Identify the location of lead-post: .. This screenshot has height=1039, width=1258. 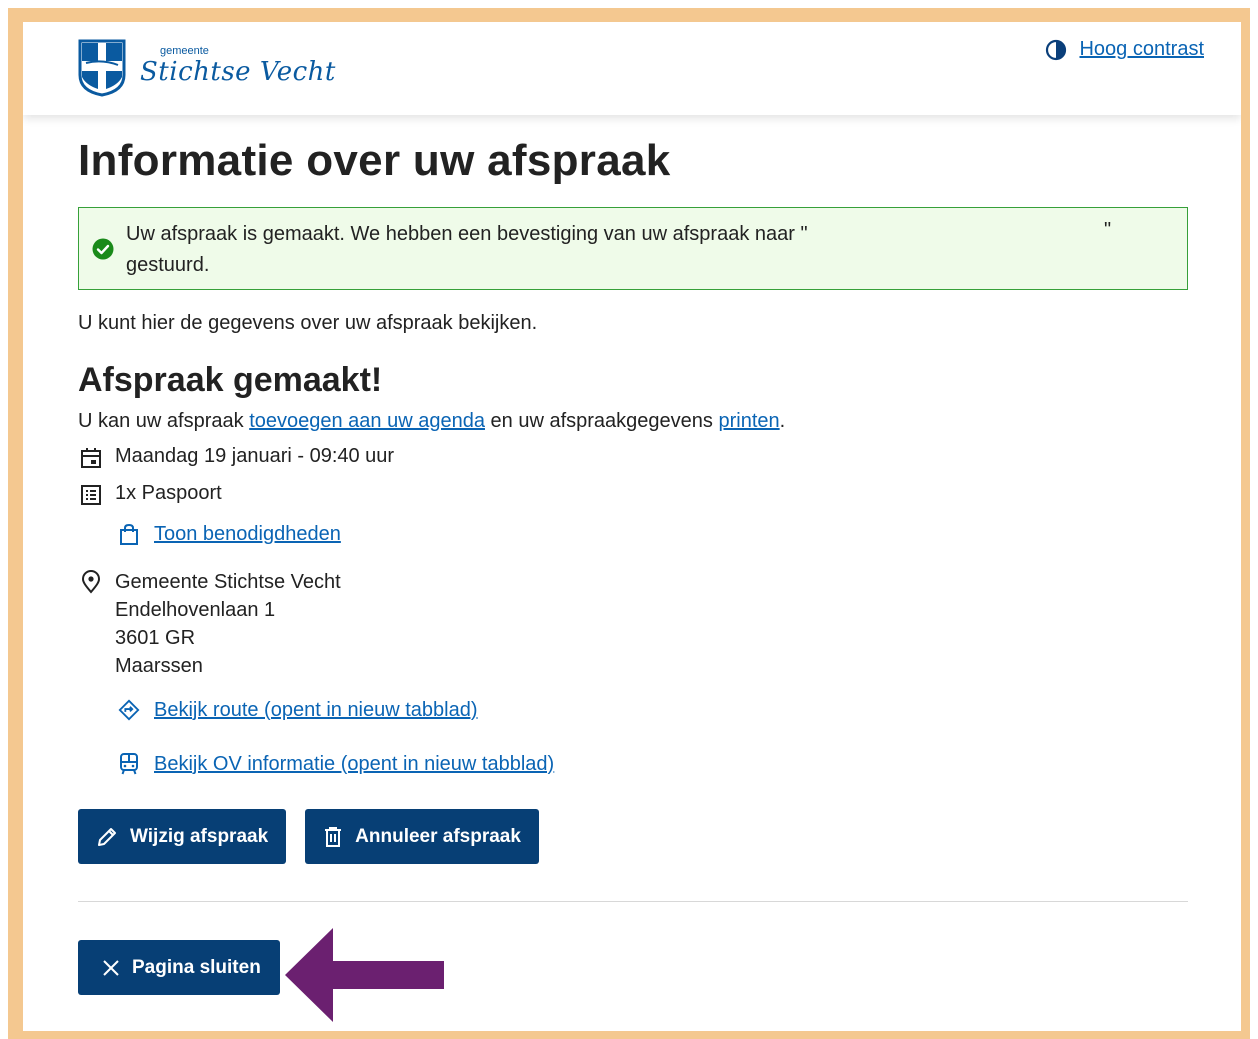
(782, 421).